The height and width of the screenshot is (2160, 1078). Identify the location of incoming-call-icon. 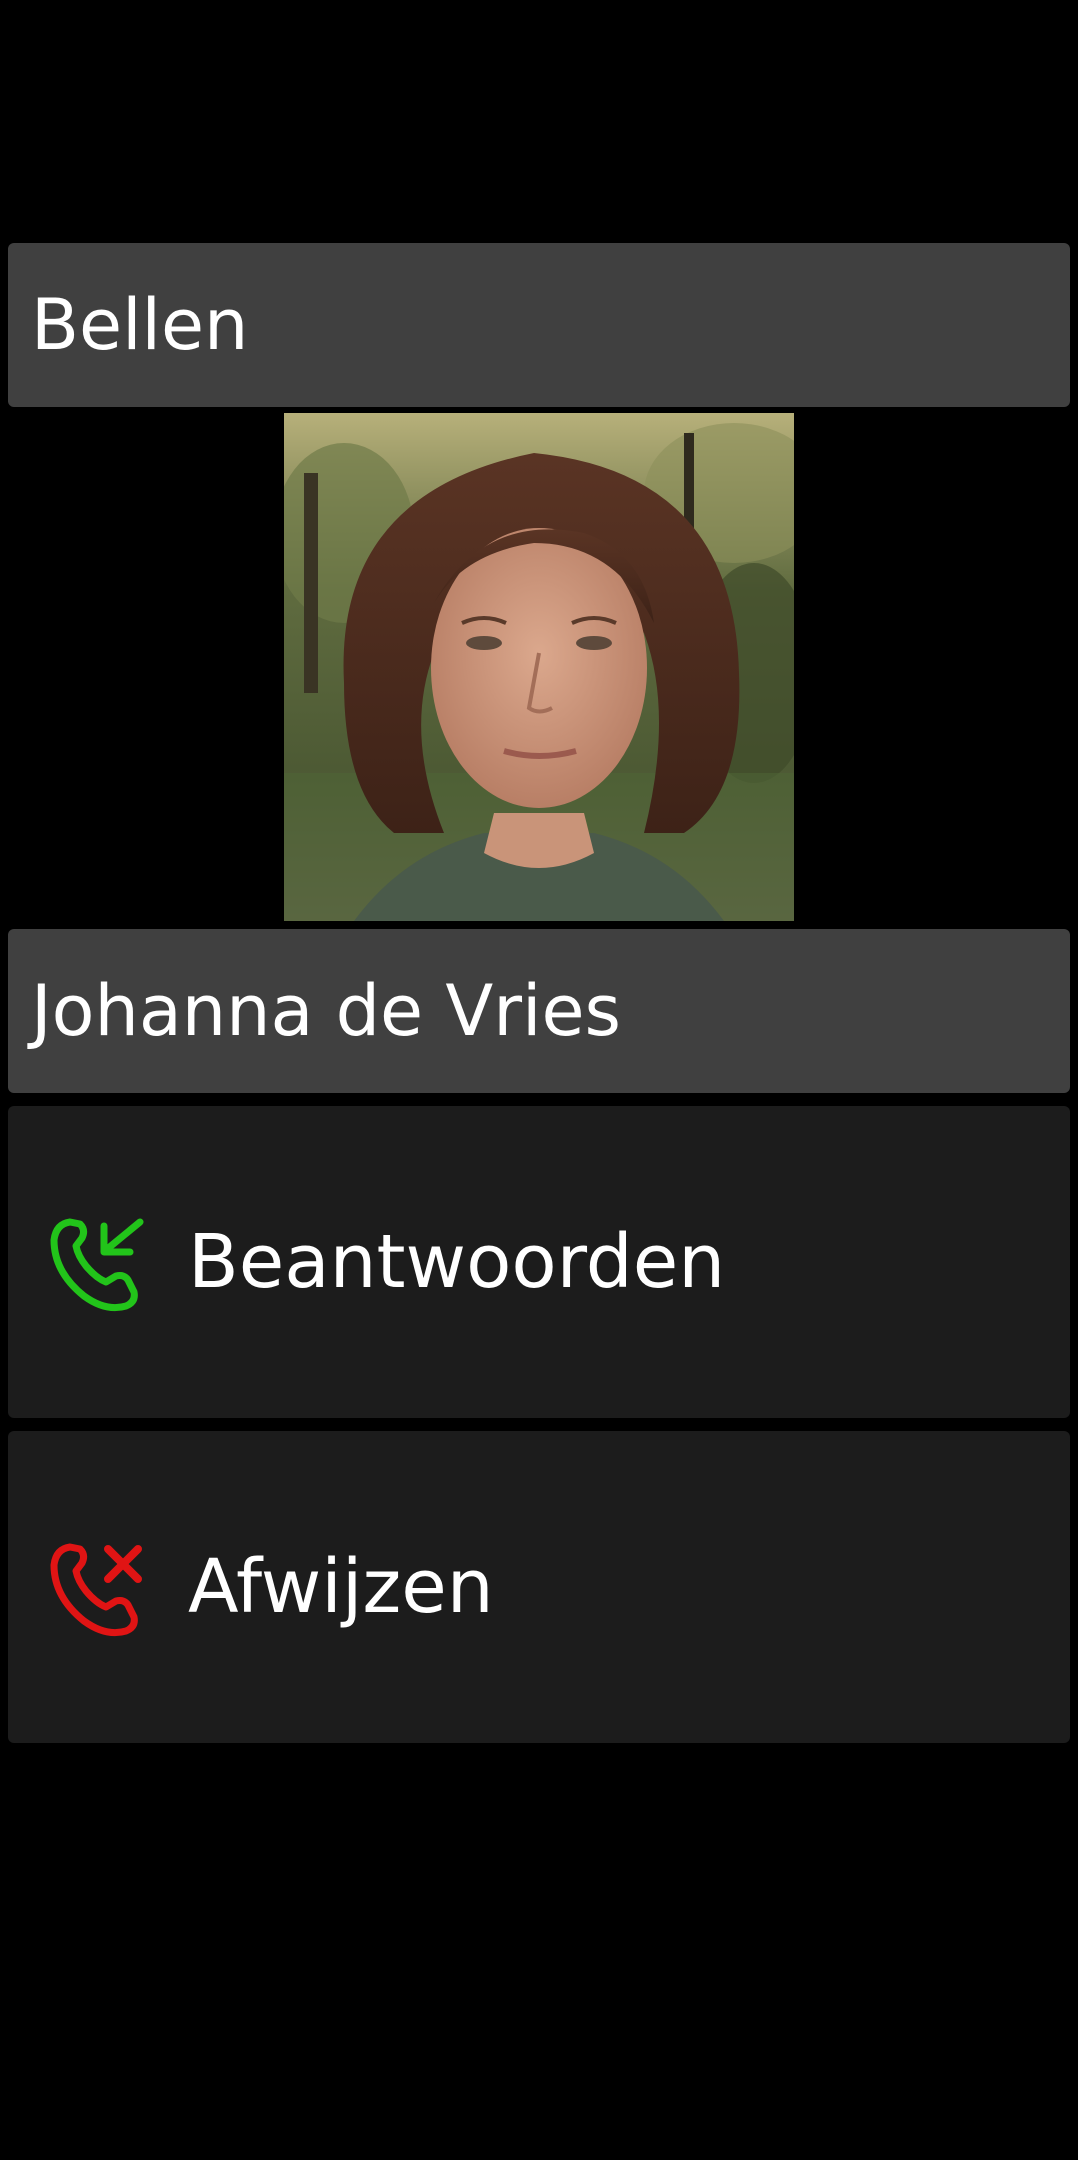
(97, 1265).